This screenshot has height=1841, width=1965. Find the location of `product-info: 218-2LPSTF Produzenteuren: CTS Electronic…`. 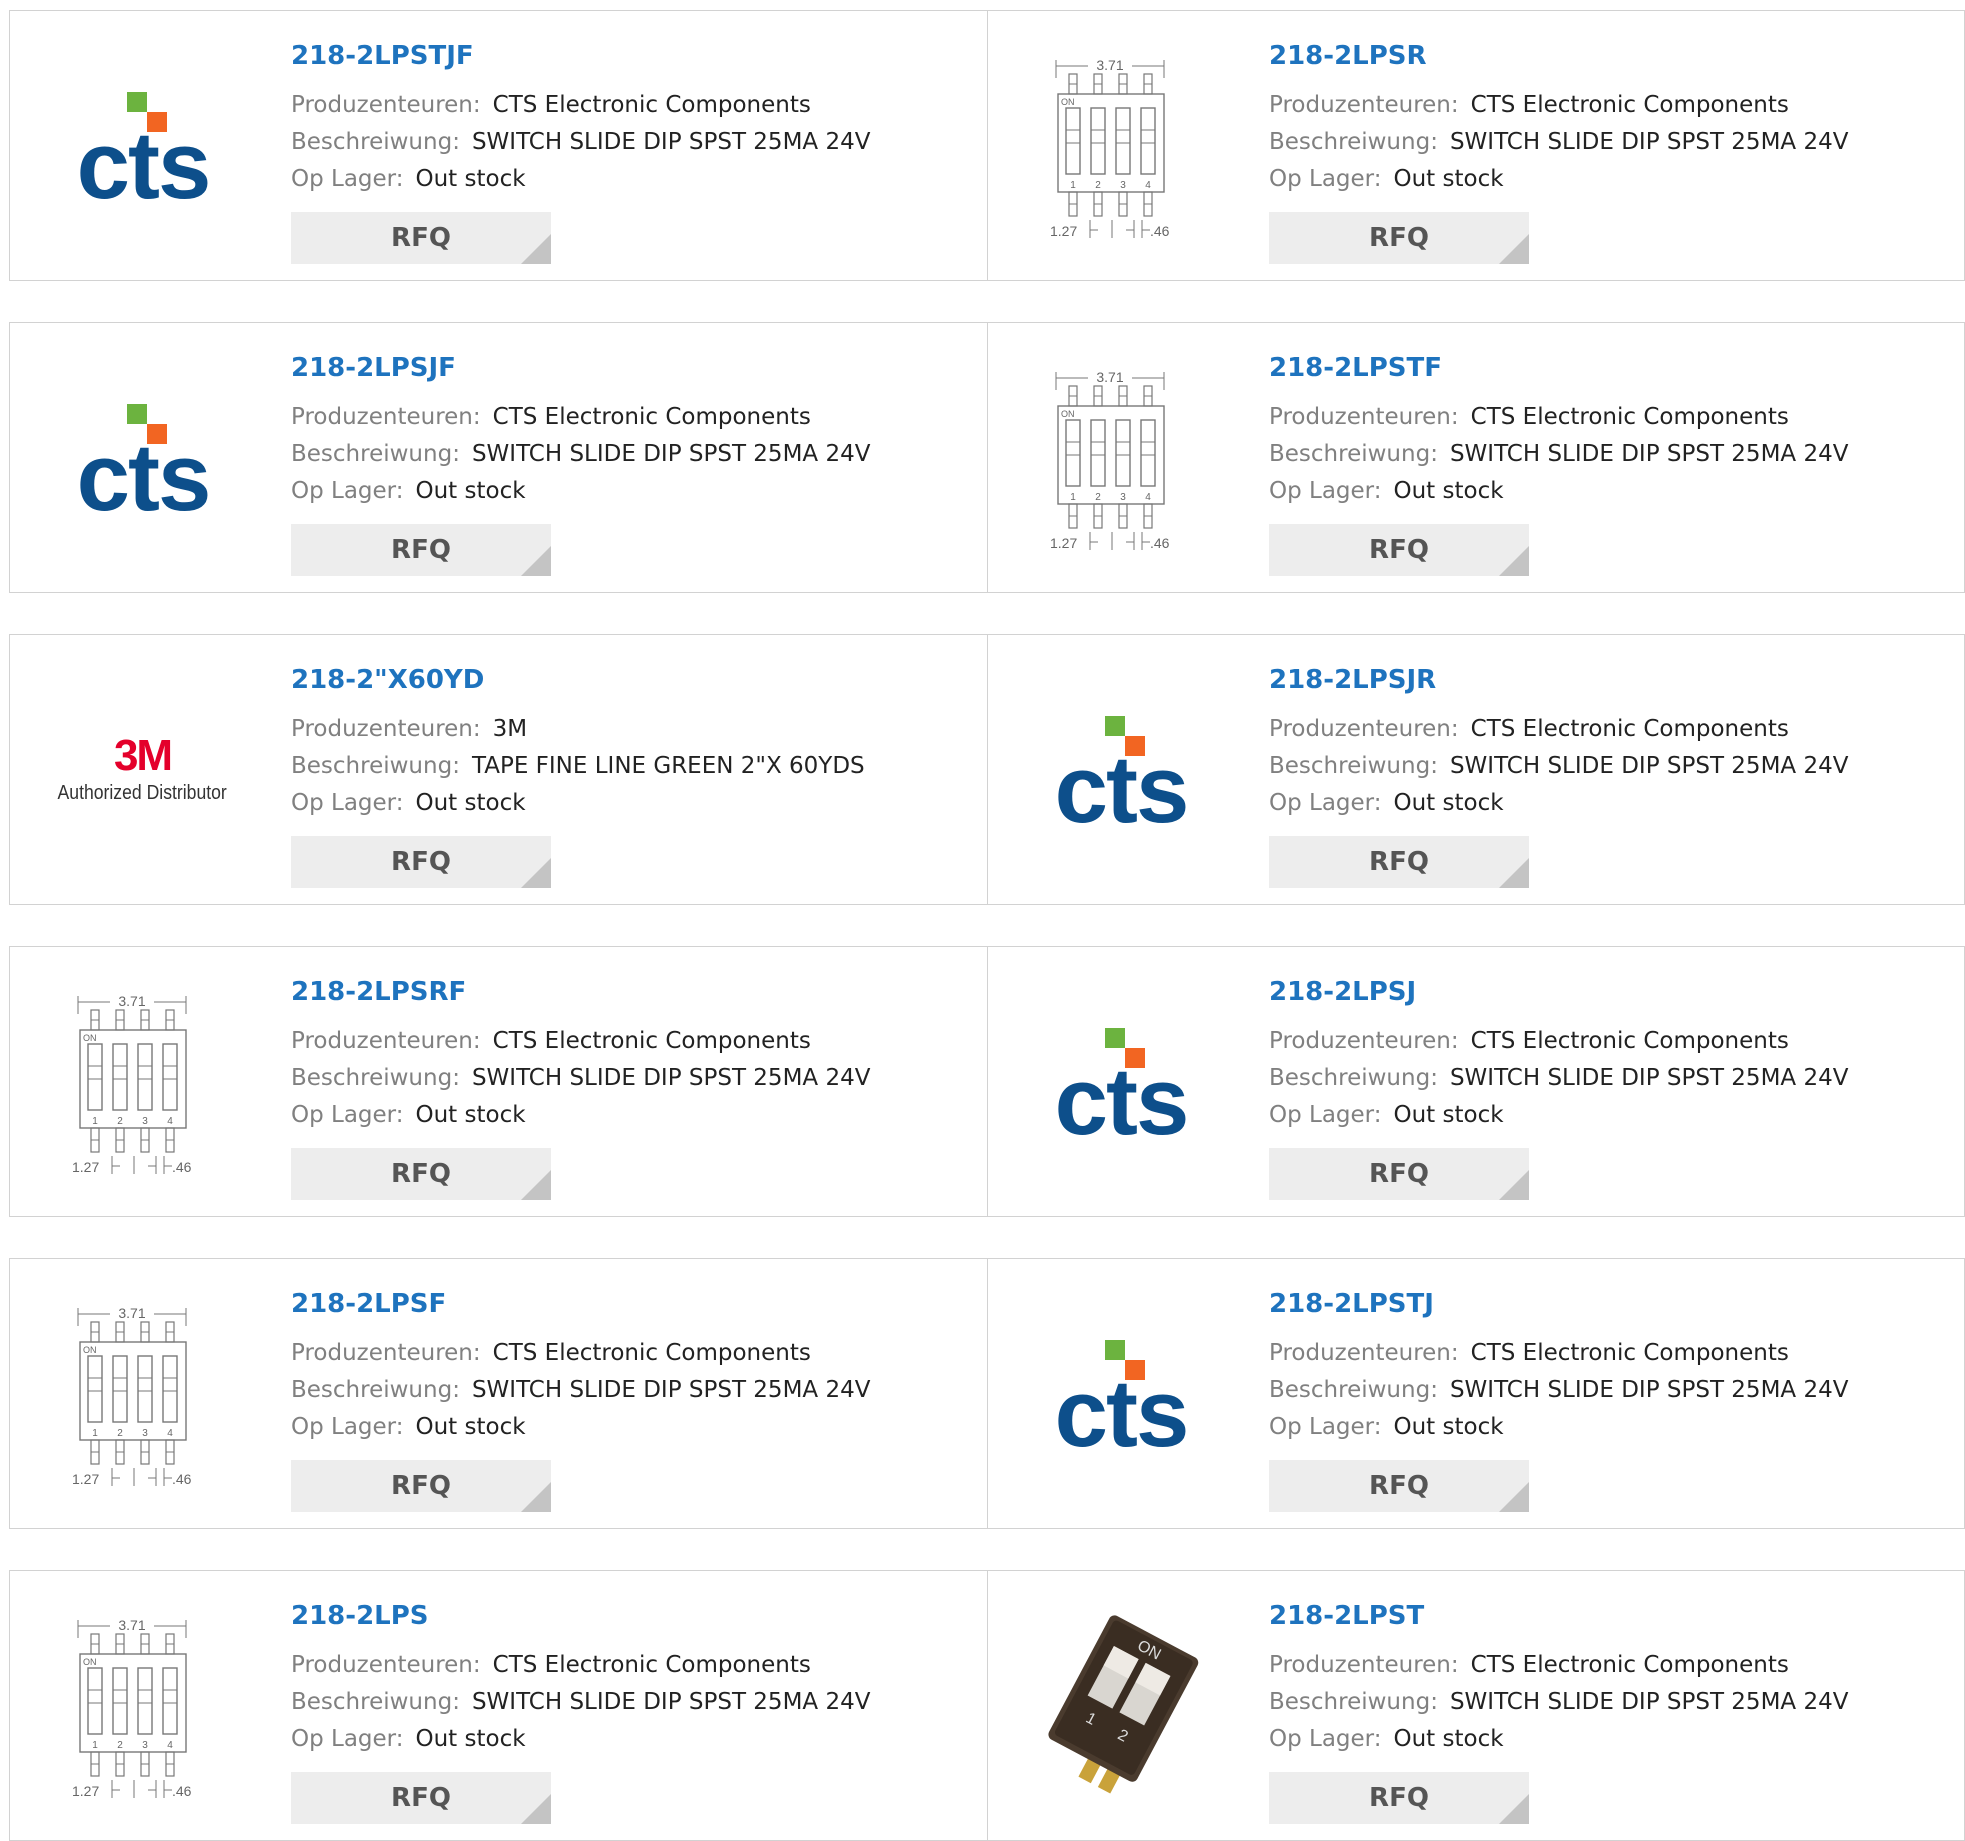

product-info: 218-2LPSTF Produzenteuren: CTS Electronic… is located at coordinates (1558, 464).